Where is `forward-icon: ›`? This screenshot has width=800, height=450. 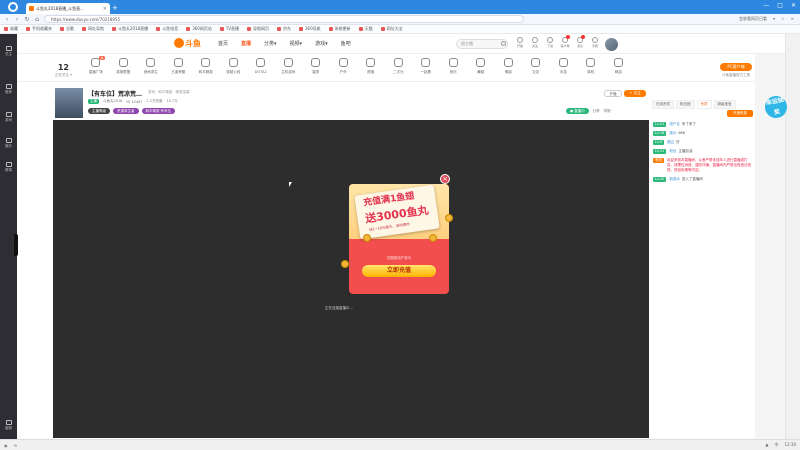
forward-icon: › is located at coordinates (17, 19).